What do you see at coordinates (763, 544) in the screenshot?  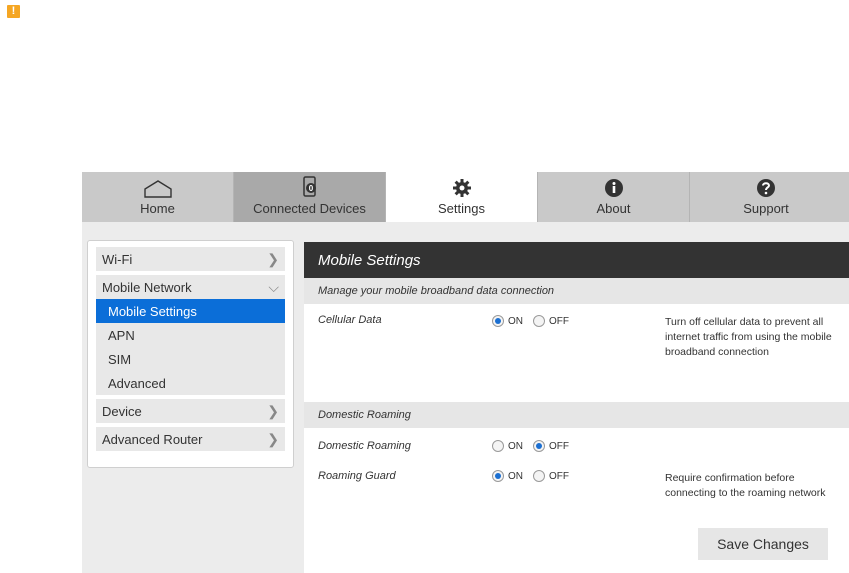 I see `save-changes-button: Save Changes` at bounding box center [763, 544].